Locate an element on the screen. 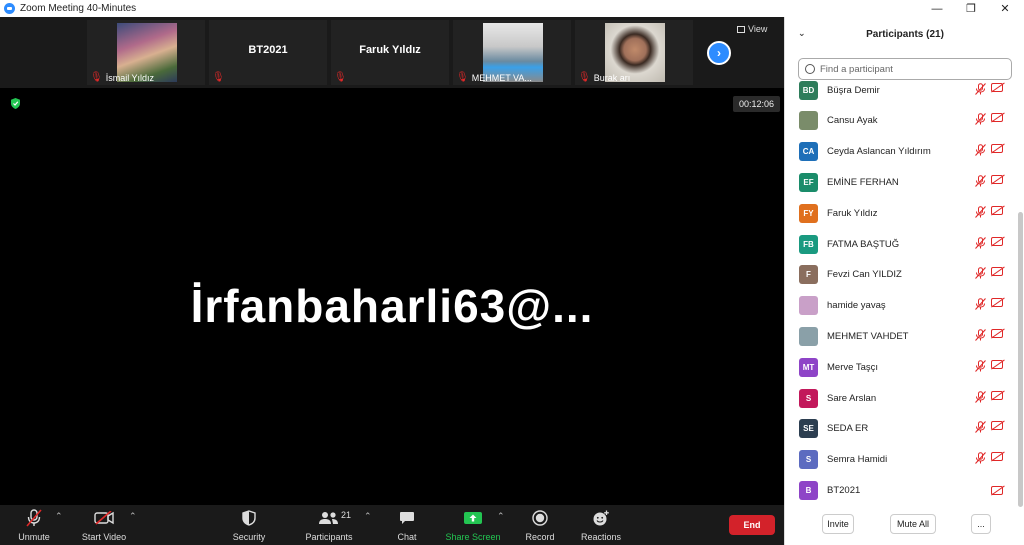 The height and width of the screenshot is (545, 1024). participant-search-input: Find a participant is located at coordinates (905, 69).